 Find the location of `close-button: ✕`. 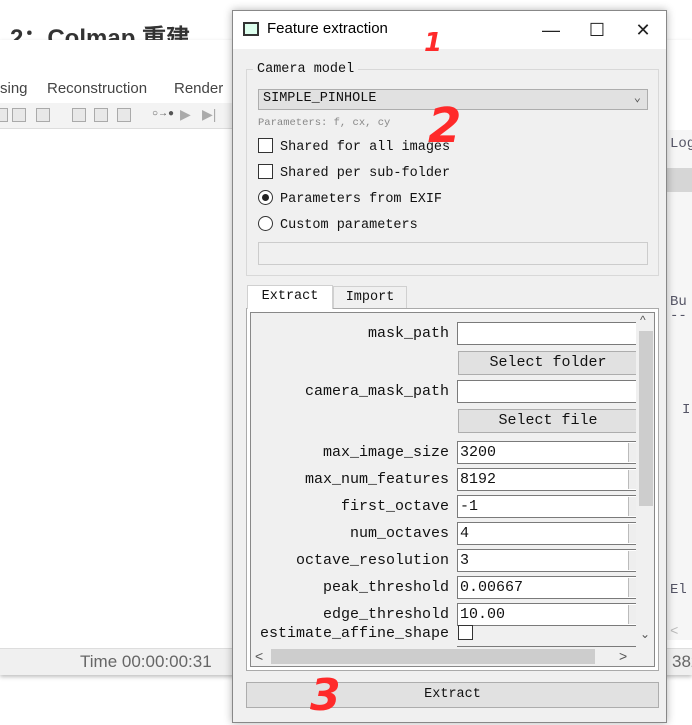

close-button: ✕ is located at coordinates (643, 30).